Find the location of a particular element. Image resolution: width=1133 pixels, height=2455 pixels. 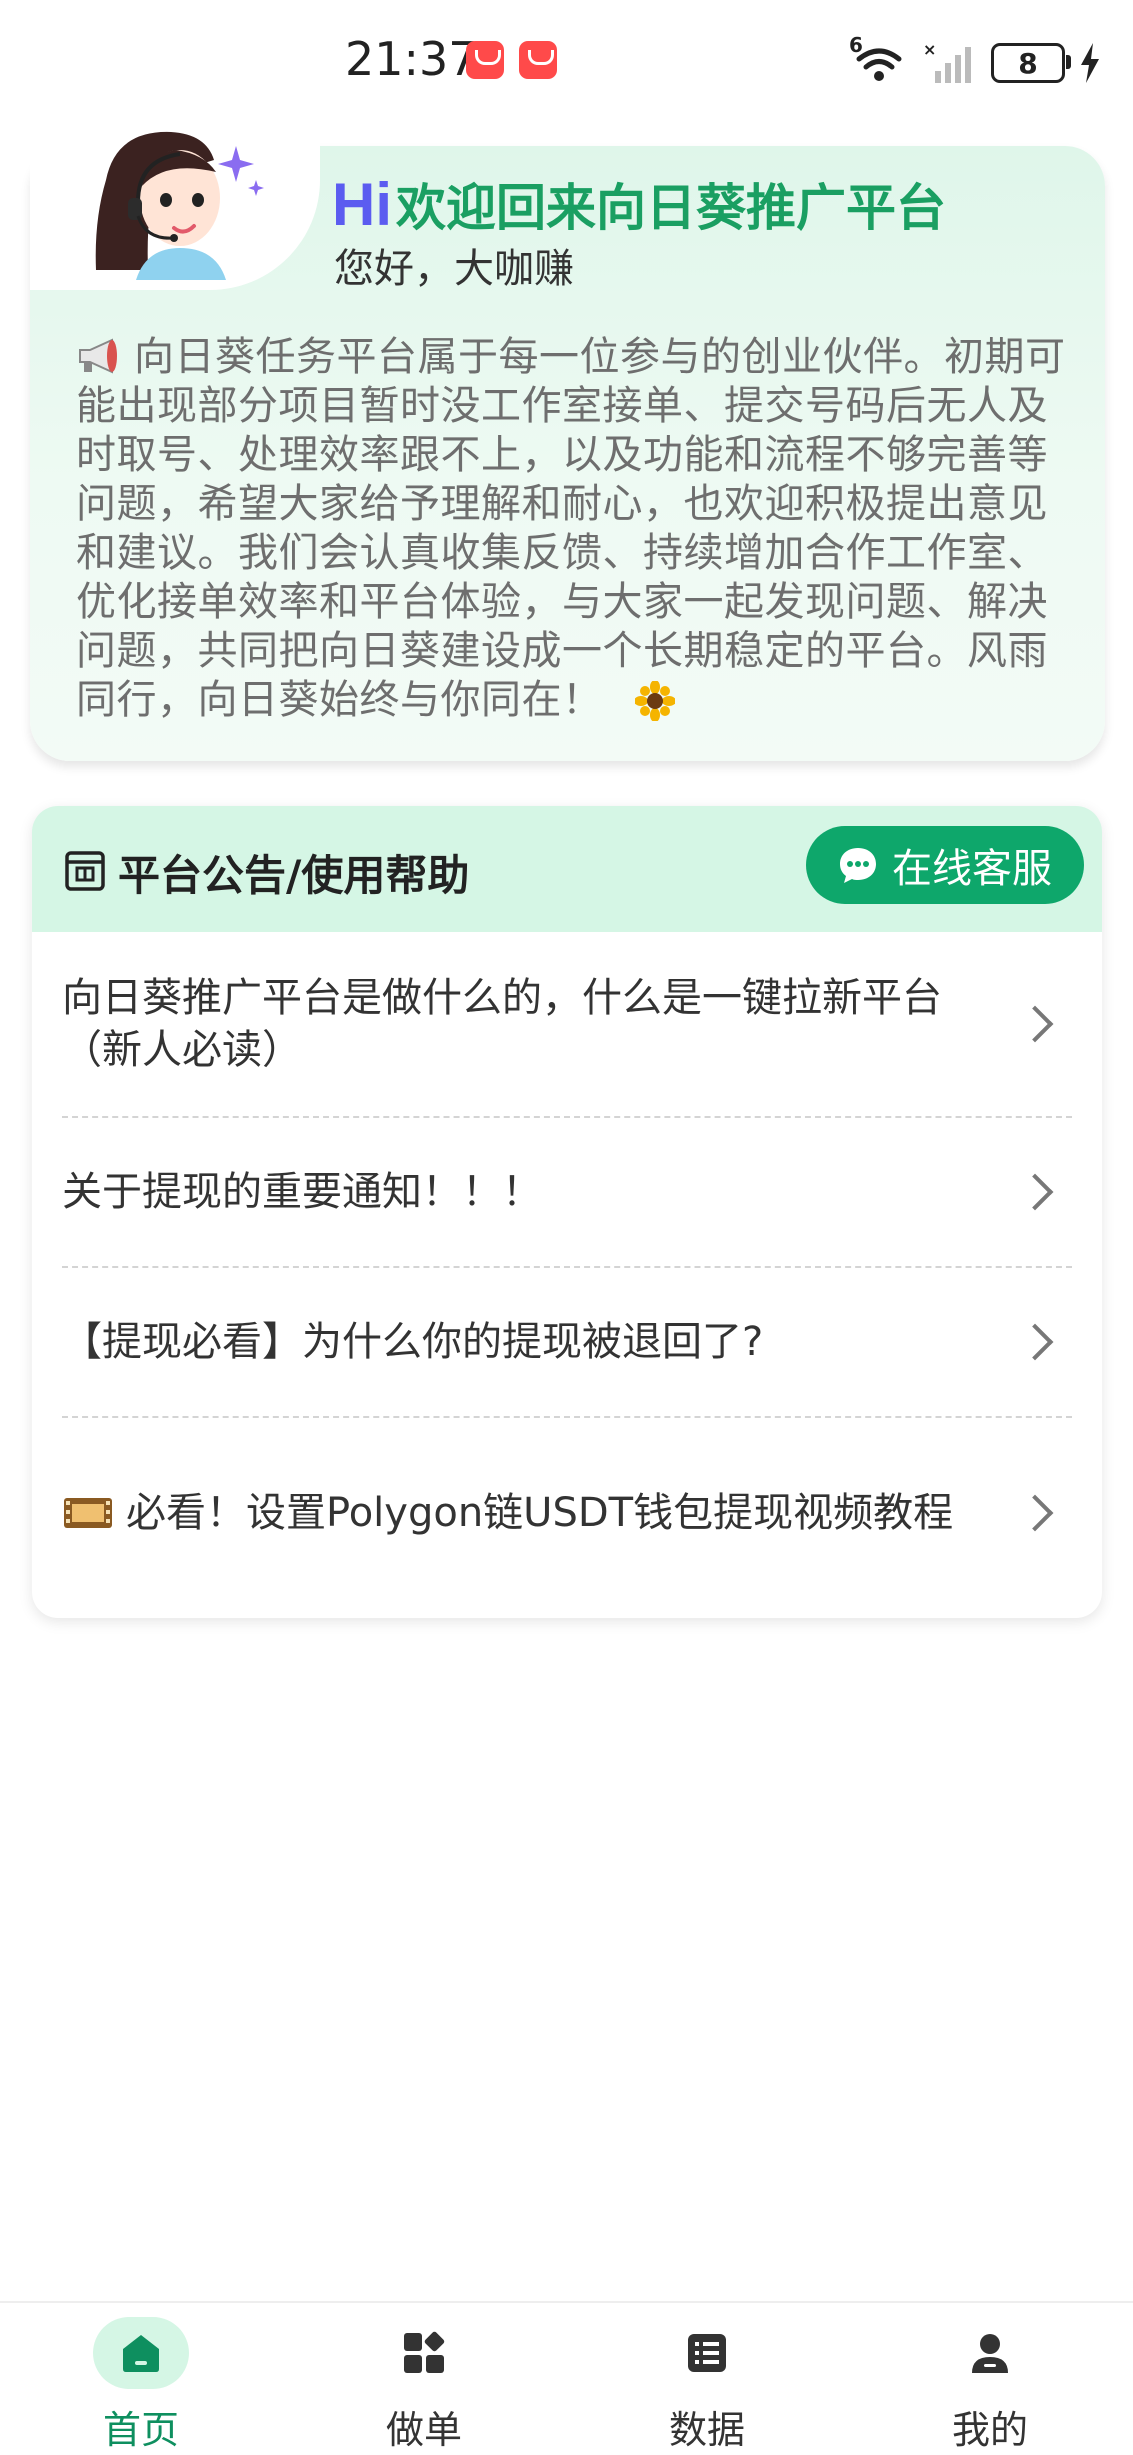

notice-item: 【提现必看】为什么你的提现被退回了? is located at coordinates (567, 1343).